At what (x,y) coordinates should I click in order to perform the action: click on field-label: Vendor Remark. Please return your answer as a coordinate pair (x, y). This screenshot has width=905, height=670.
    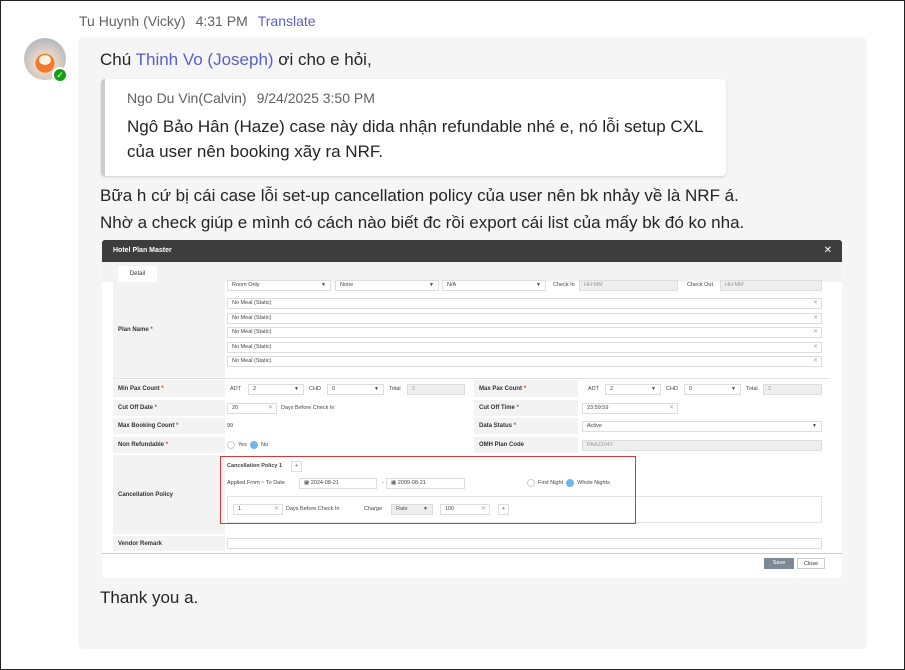
    Looking at the image, I should click on (169, 543).